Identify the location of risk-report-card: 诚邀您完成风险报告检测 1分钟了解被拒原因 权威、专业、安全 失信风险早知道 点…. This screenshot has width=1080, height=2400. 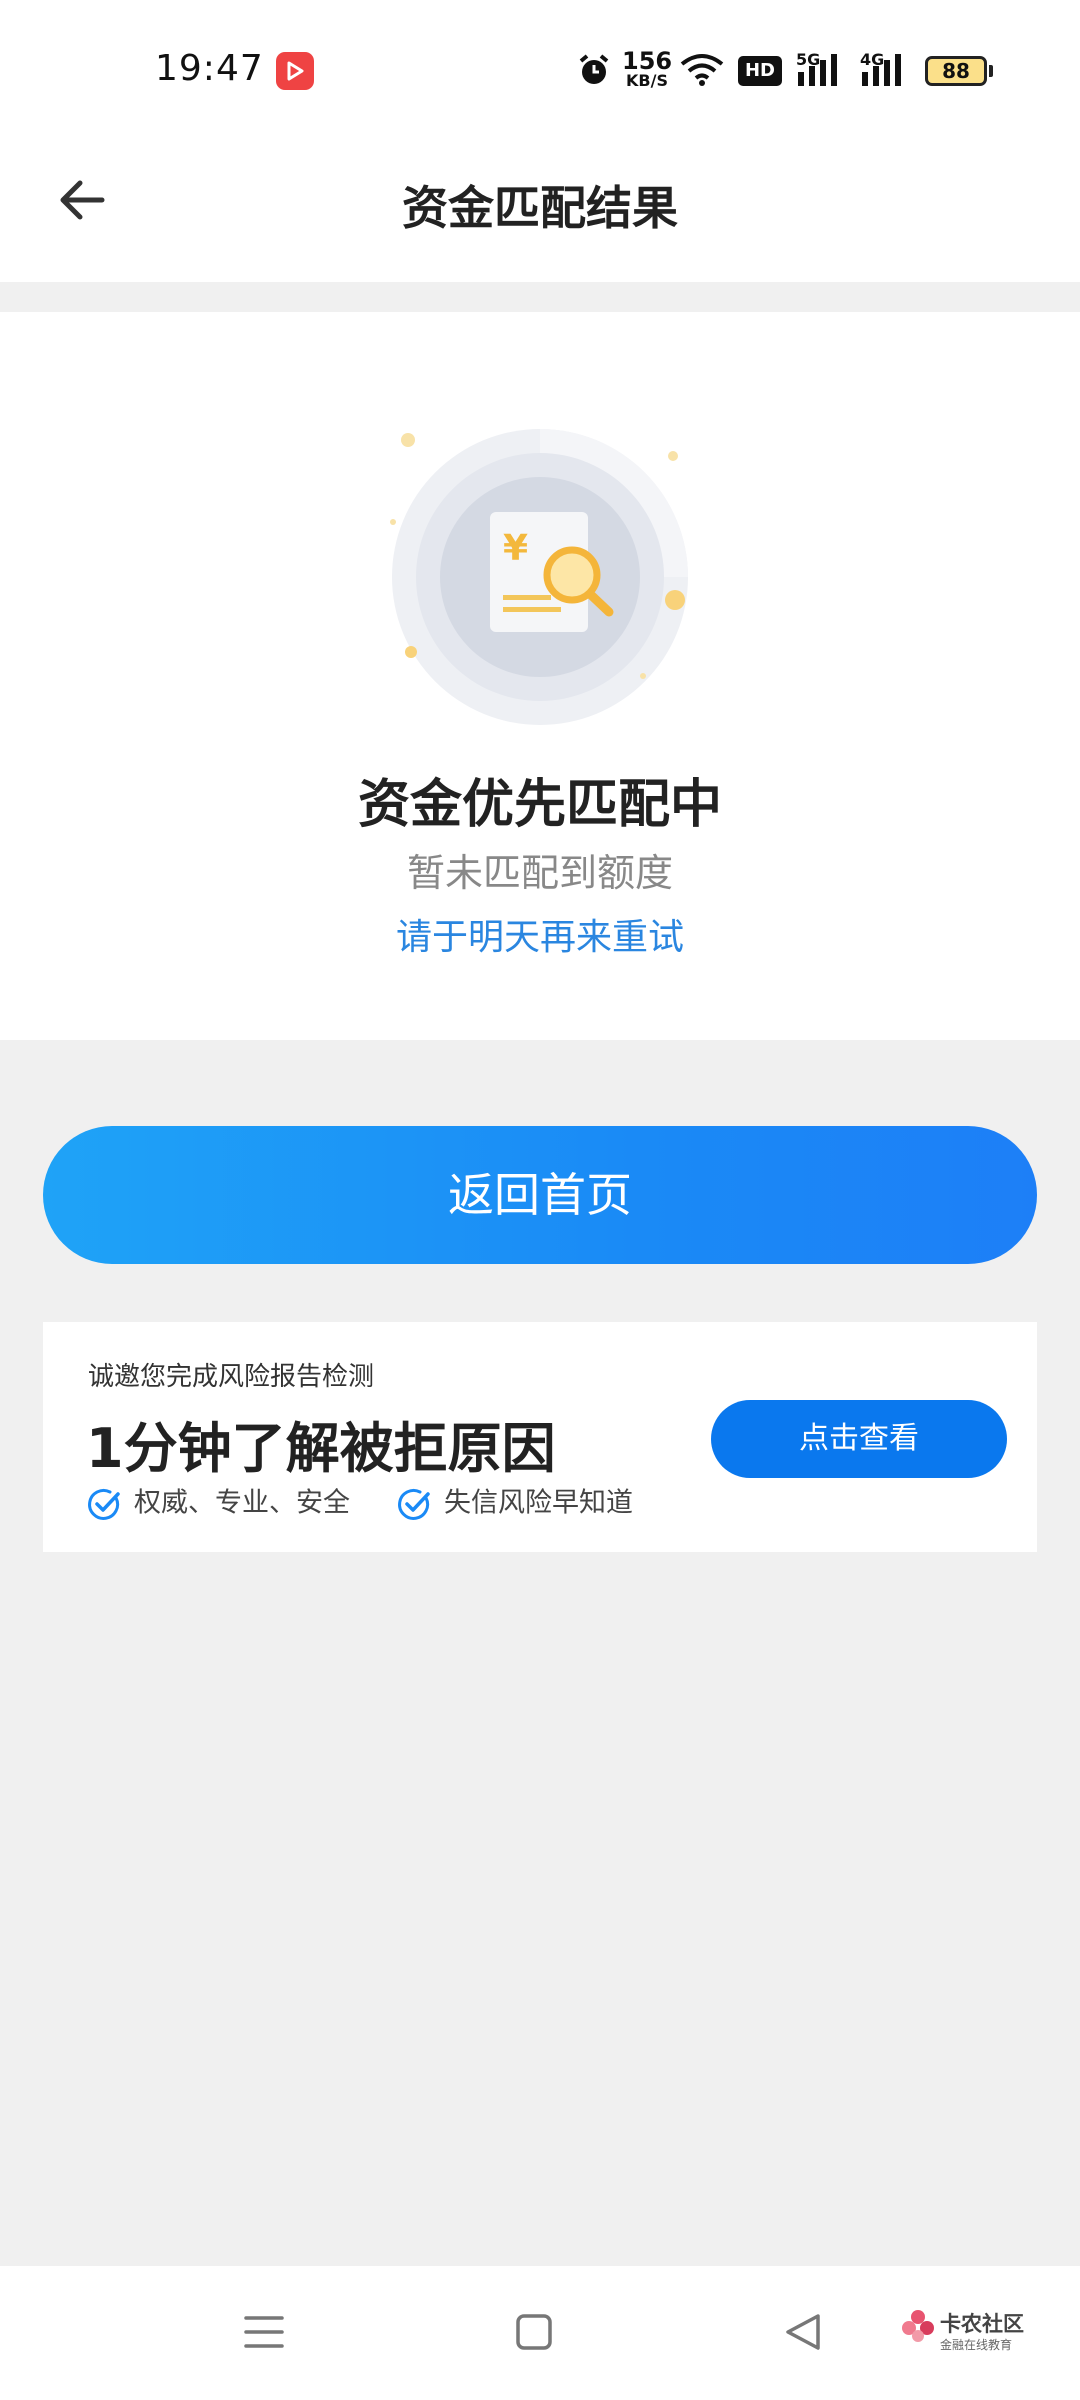
(540, 1437).